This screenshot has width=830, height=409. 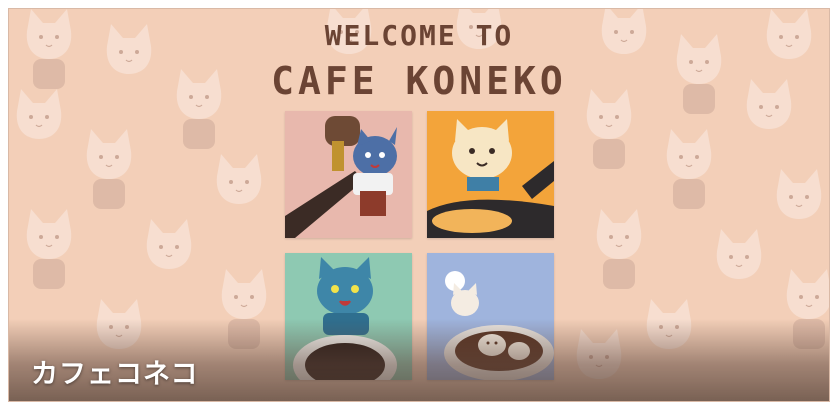 I want to click on cream-cat-on-pan-icon, so click(x=490, y=174).